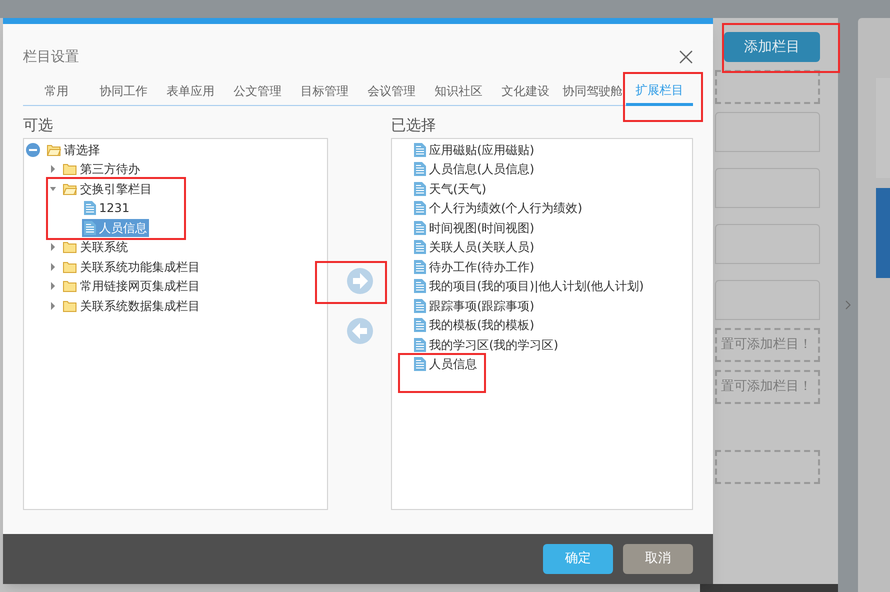 This screenshot has height=592, width=890. I want to click on tree-item: 1231, so click(107, 208).